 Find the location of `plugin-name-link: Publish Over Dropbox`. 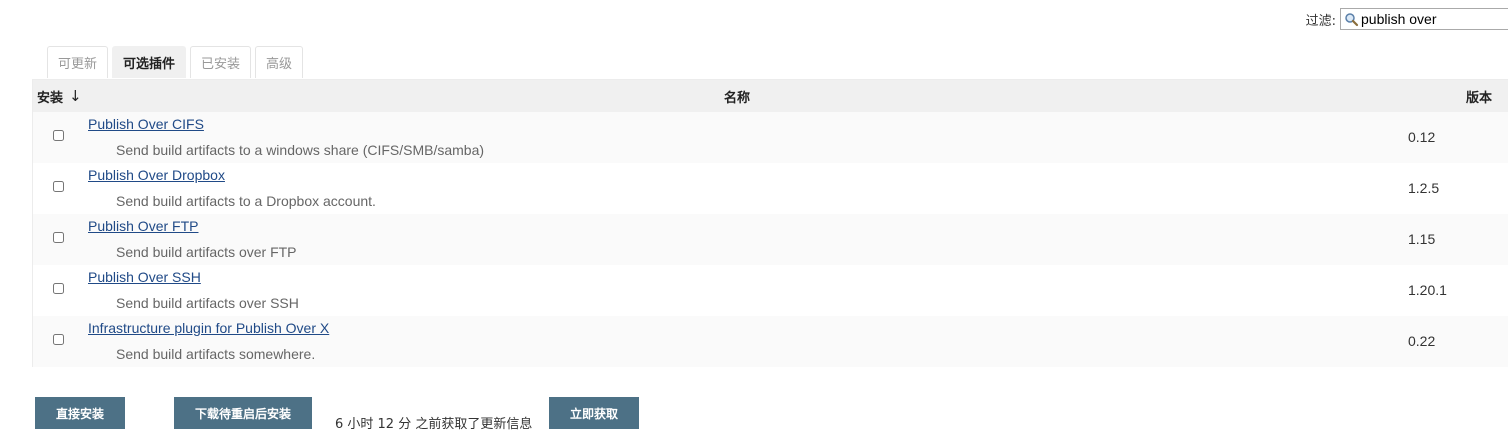

plugin-name-link: Publish Over Dropbox is located at coordinates (156, 175).